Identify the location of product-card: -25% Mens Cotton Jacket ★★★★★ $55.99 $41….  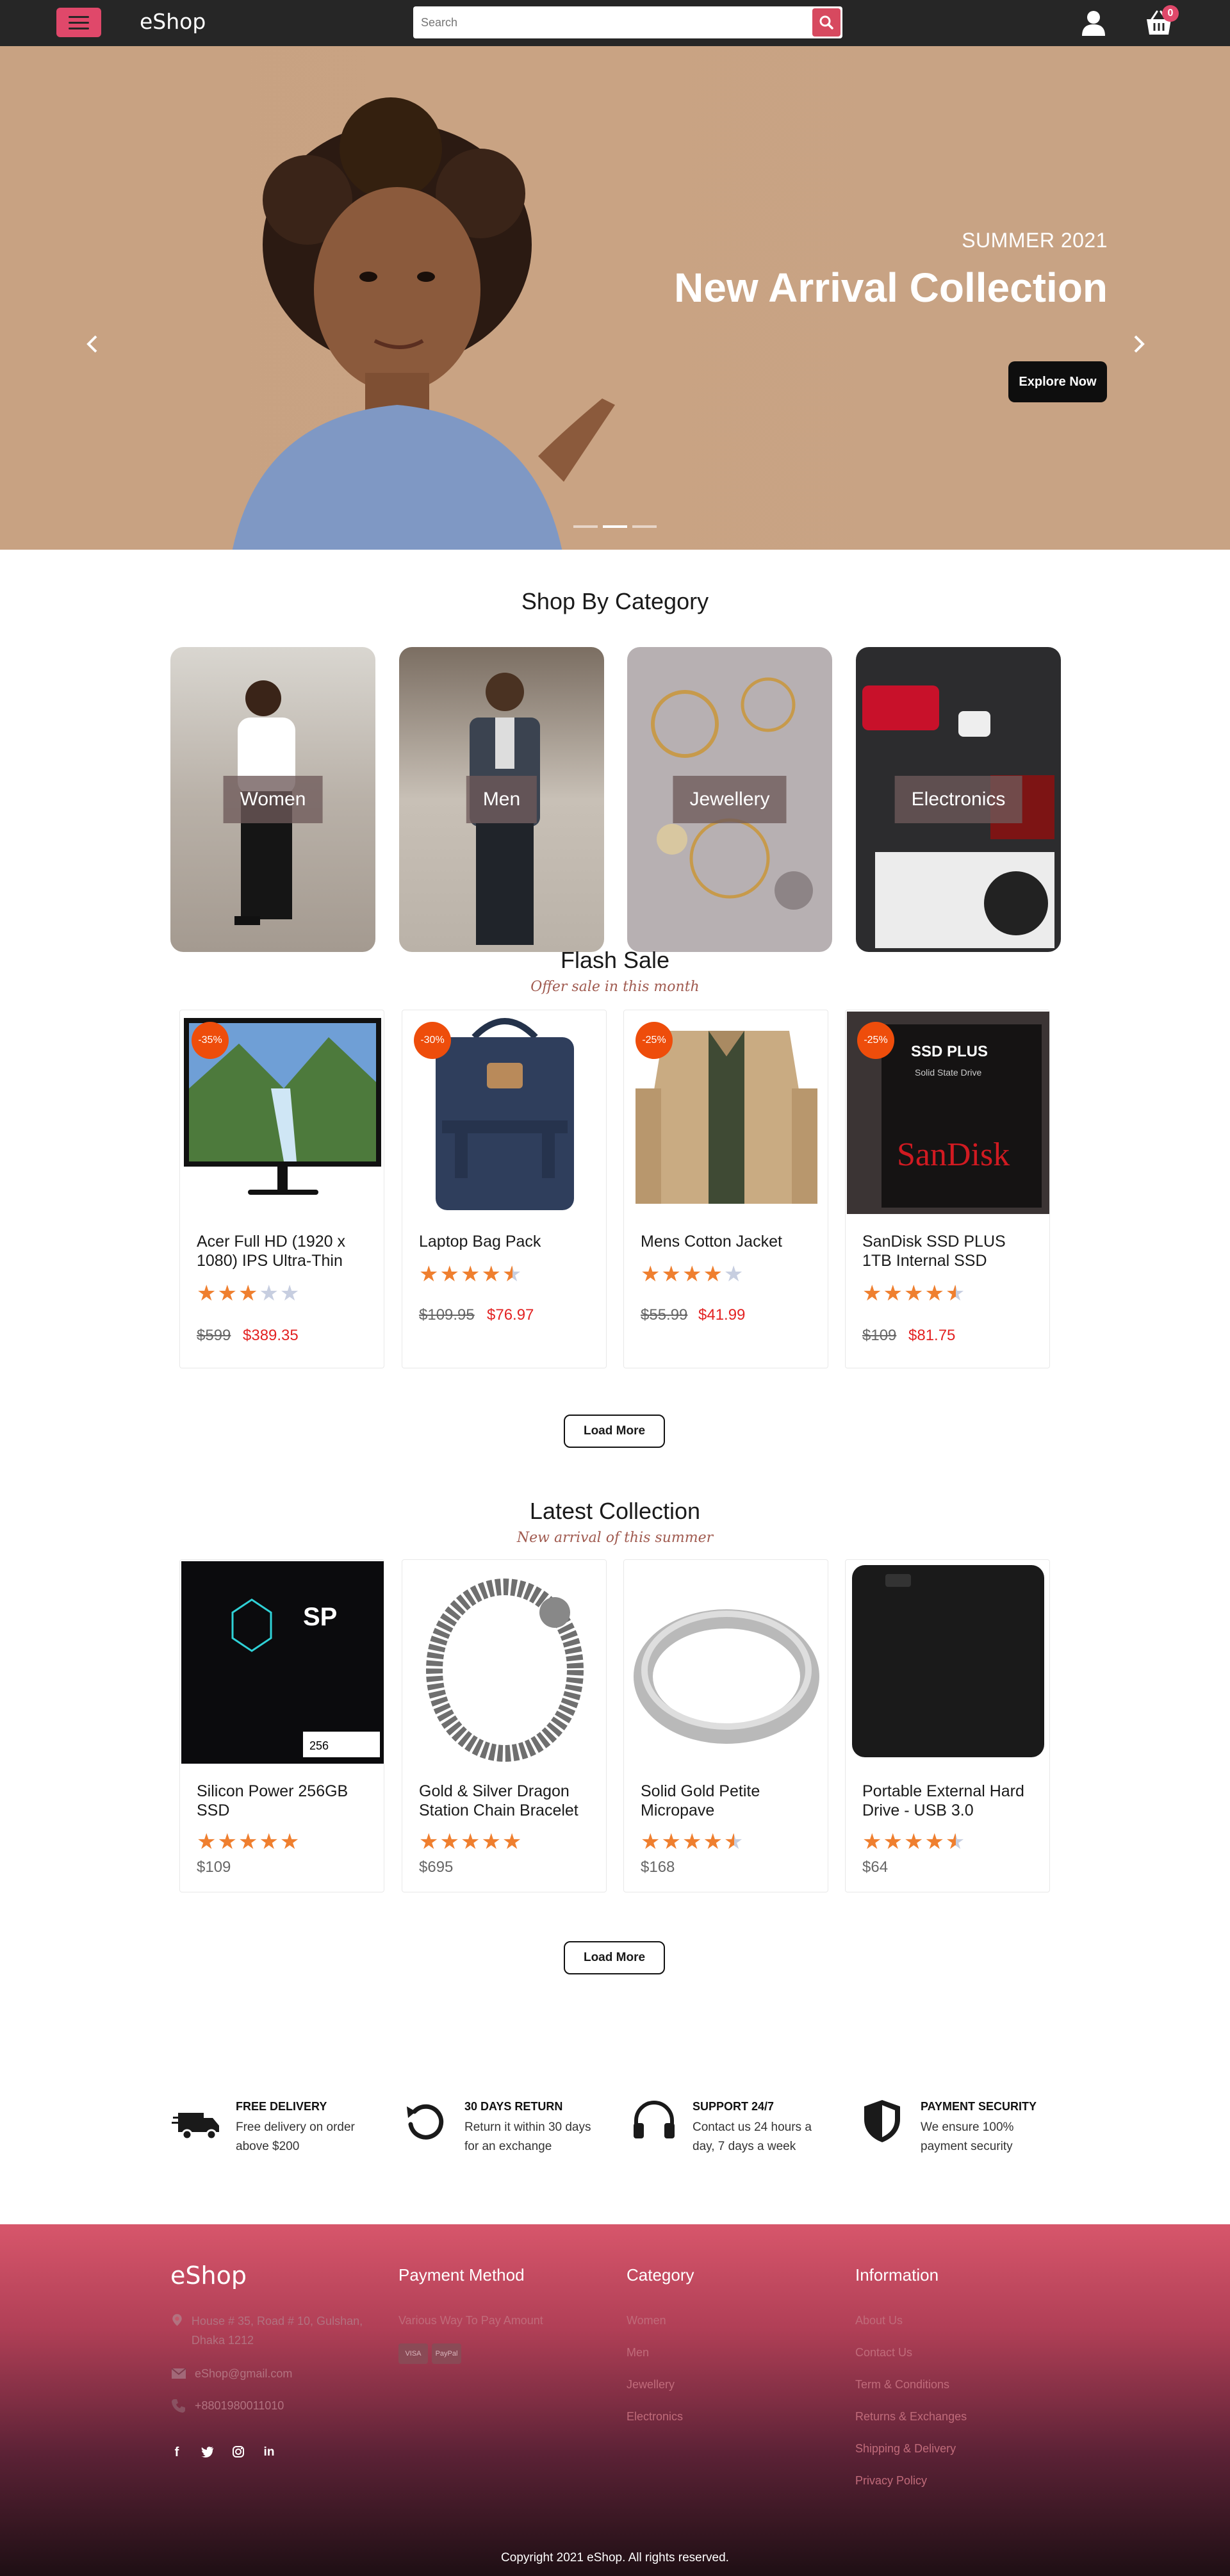
(725, 1189).